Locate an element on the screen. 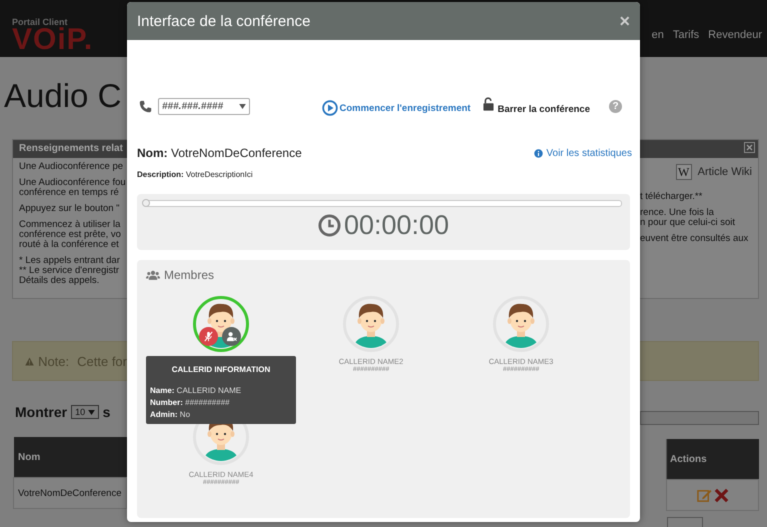 This screenshot has height=527, width=767. remove-user-icon is located at coordinates (231, 336).